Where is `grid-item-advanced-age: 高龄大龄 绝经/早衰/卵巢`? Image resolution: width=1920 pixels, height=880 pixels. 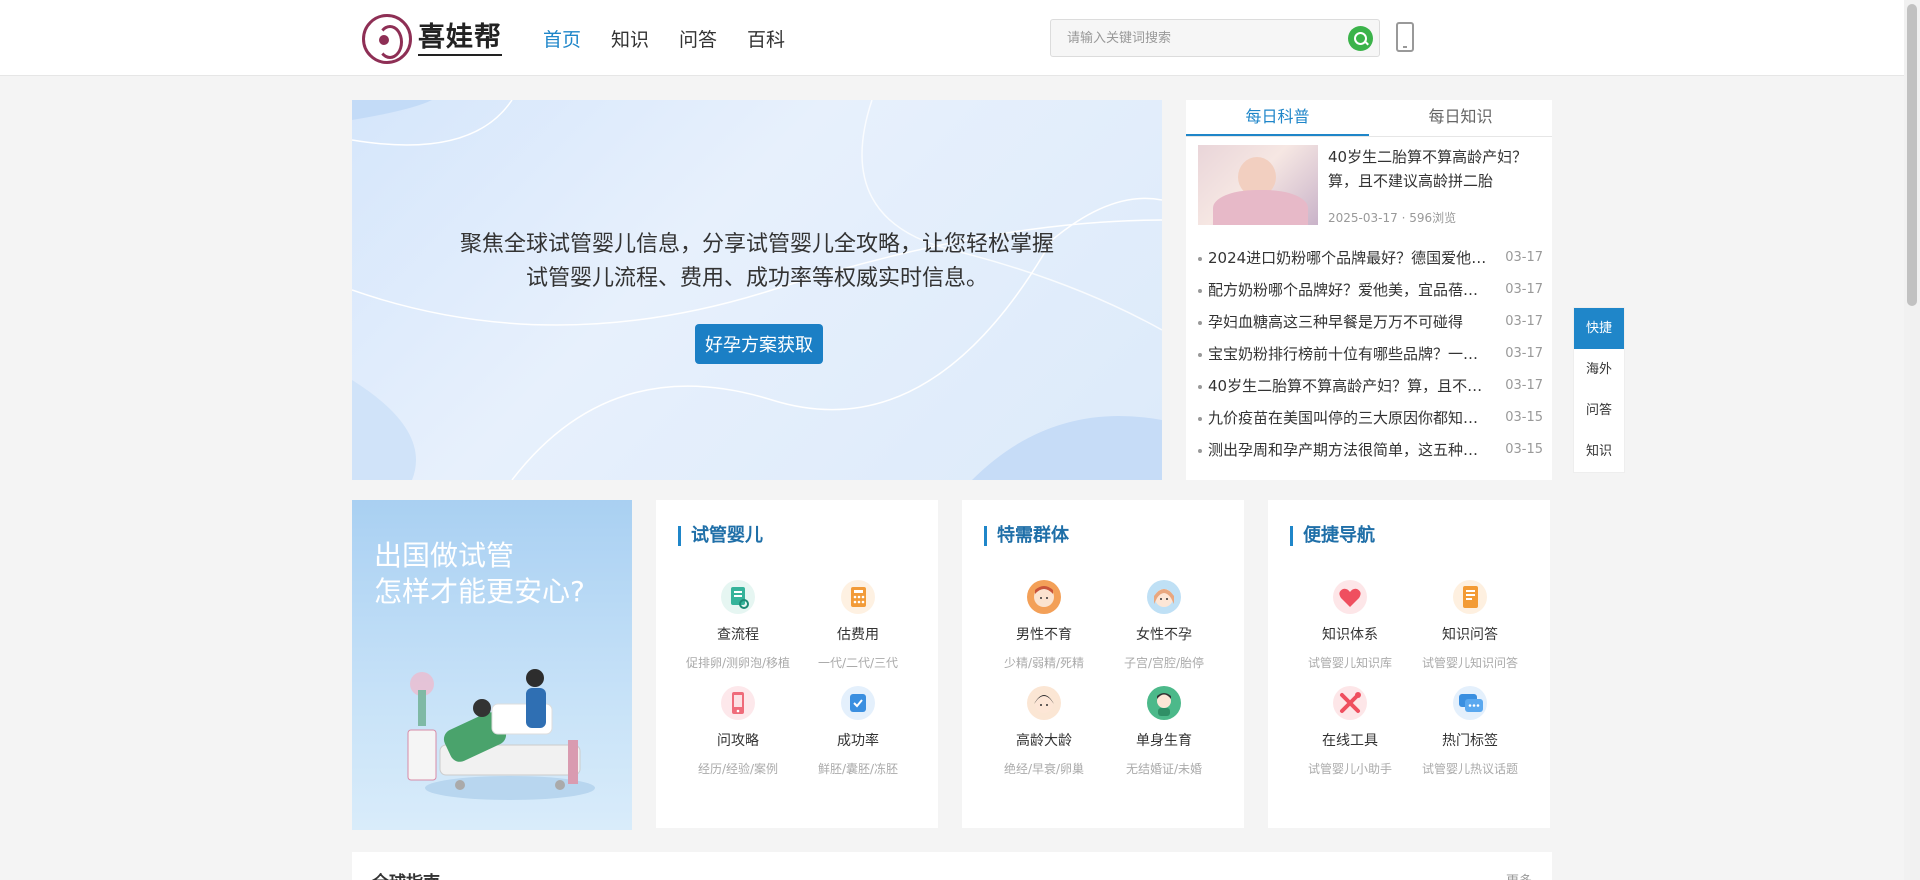
grid-item-advanced-age: 高龄大龄 绝经/早衰/卵巢 is located at coordinates (1044, 732).